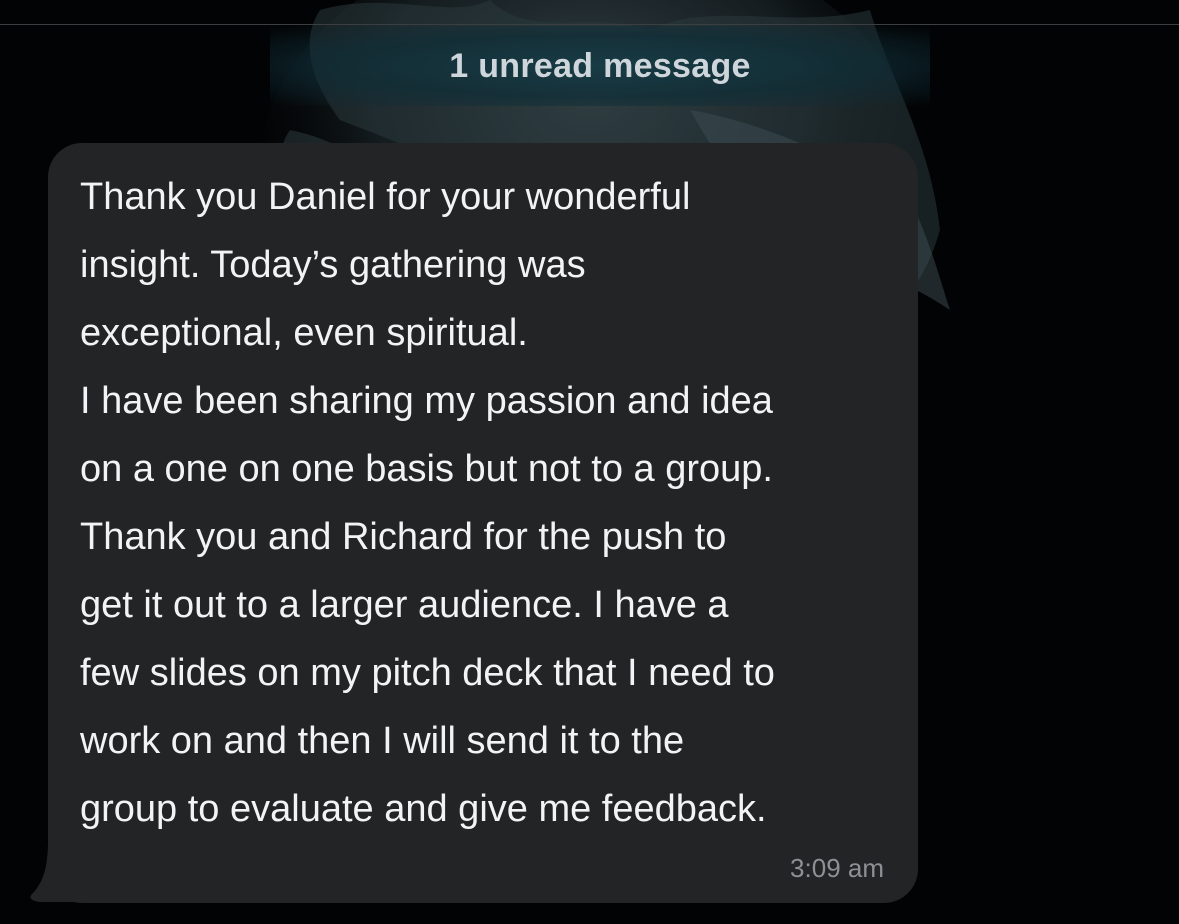  I want to click on top-divider, so click(589, 24).